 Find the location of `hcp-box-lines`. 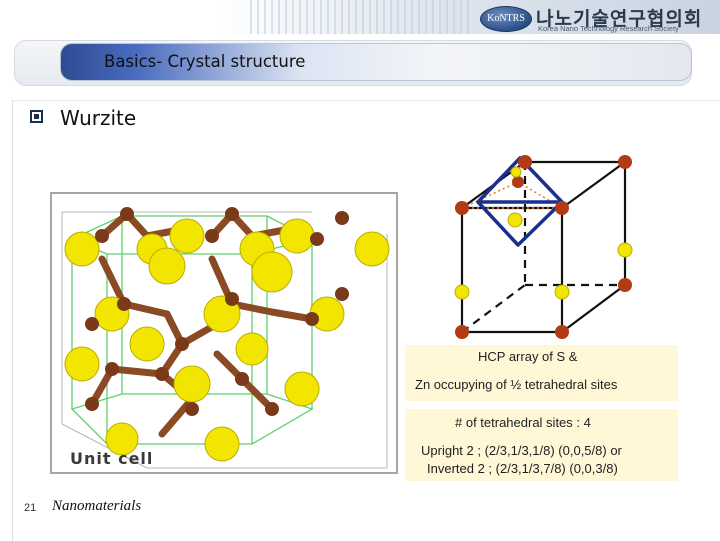

hcp-box-lines is located at coordinates (543, 247).